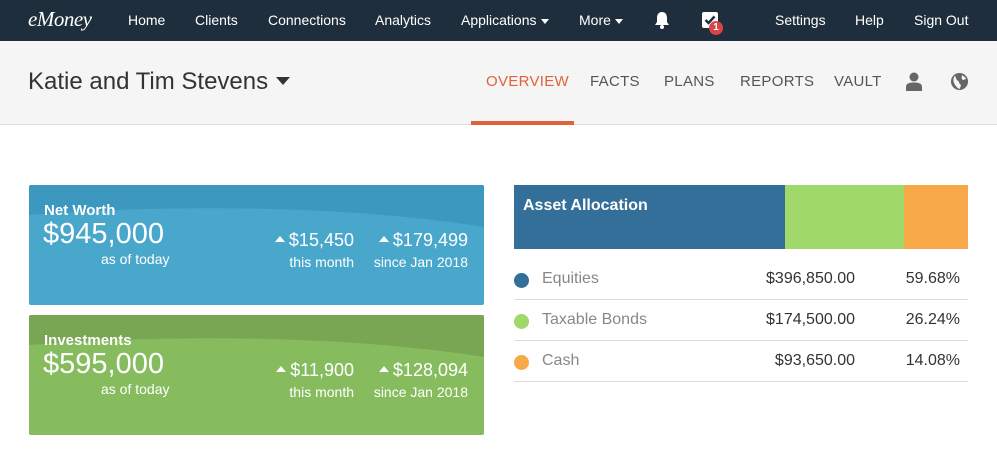 The image size is (997, 463). I want to click on allocation-name: Taxable Bonds, so click(594, 319).